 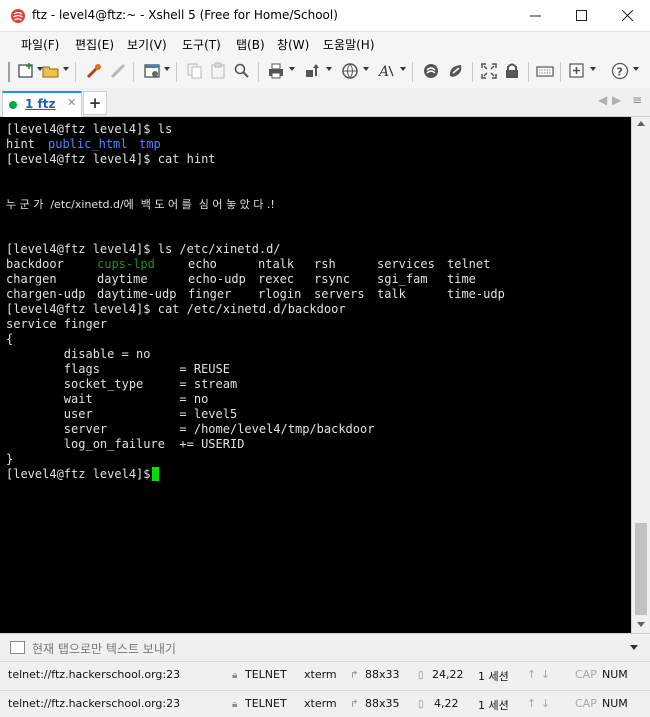 I want to click on close-tab-icon: ✕, so click(x=71, y=102).